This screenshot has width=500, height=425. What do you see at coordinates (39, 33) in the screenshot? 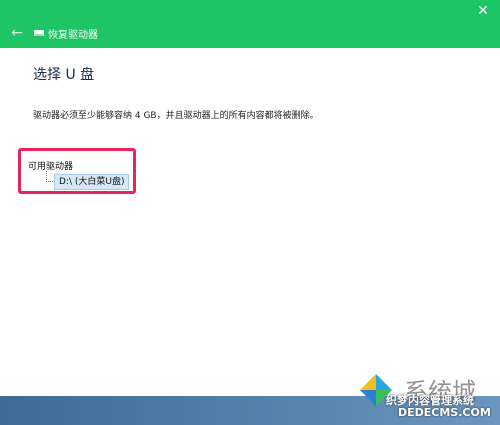
I see `drive-icon` at bounding box center [39, 33].